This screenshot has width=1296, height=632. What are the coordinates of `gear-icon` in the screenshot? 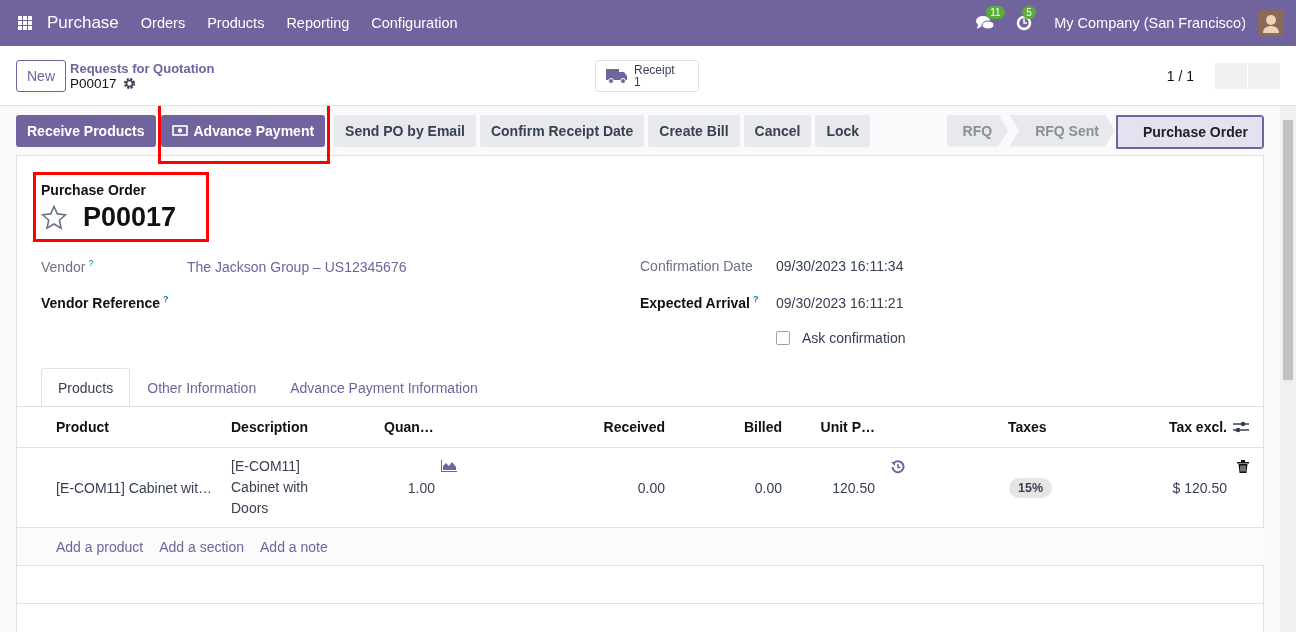 It's located at (129, 83).